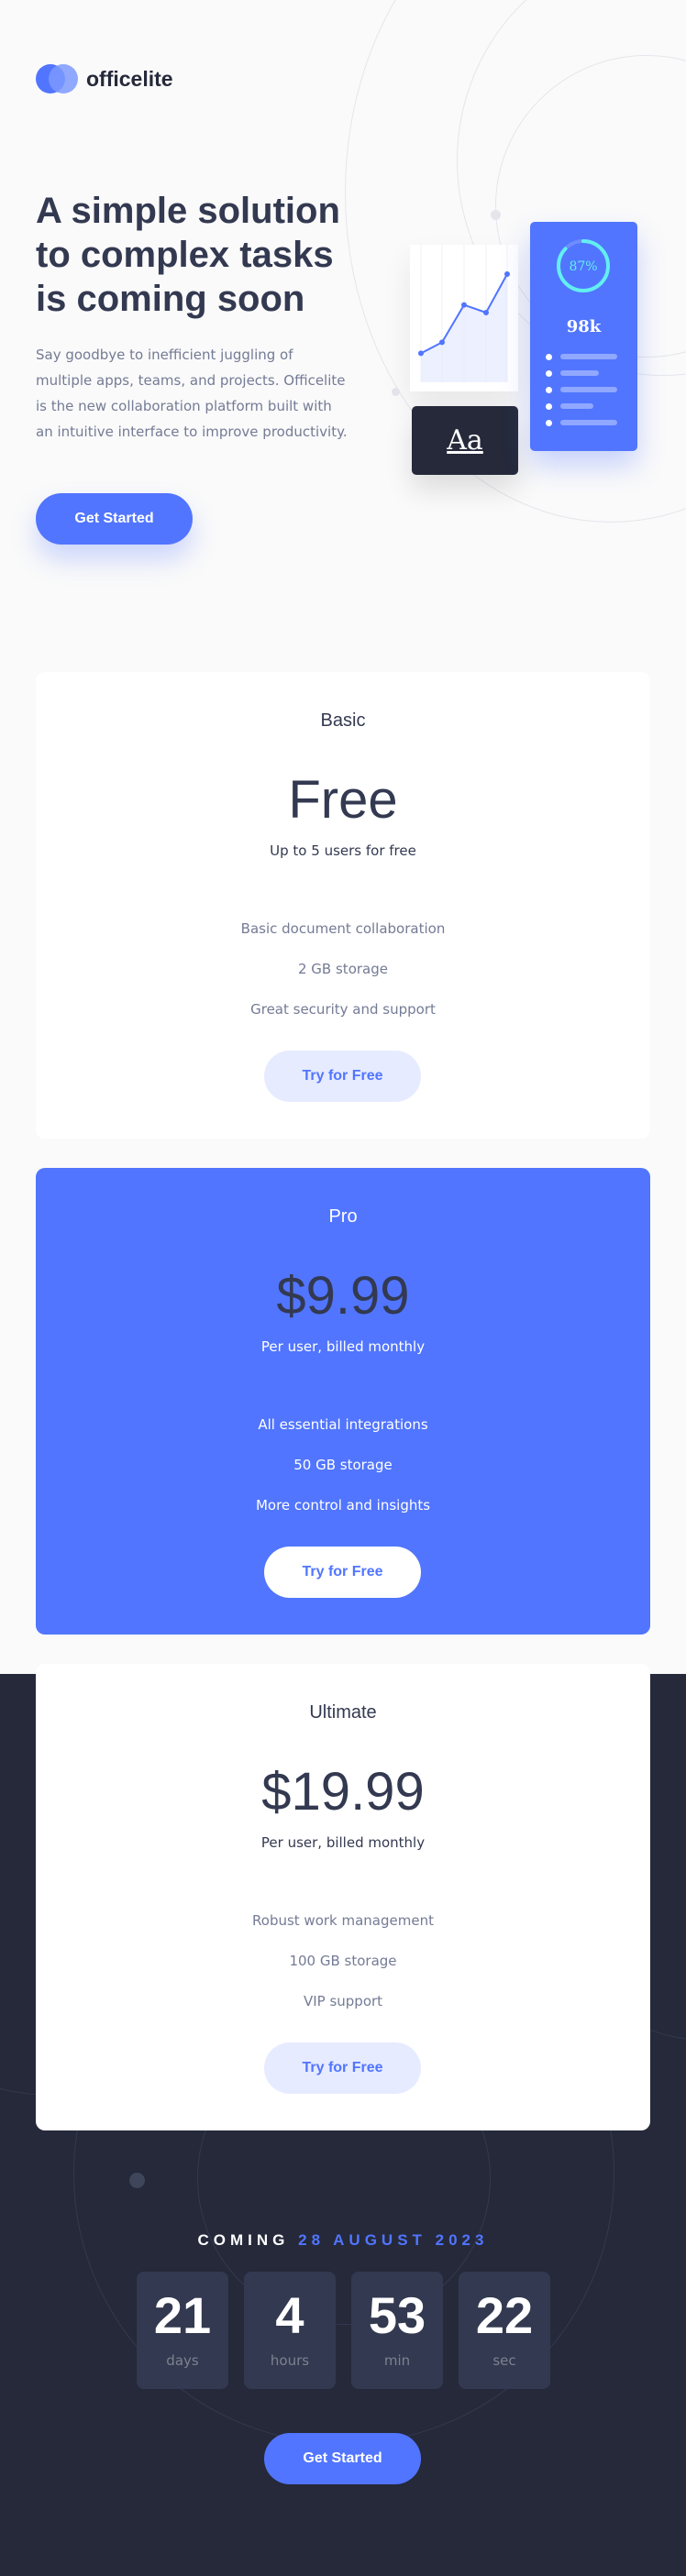  Describe the element at coordinates (343, 1792) in the screenshot. I see `plan-price: $19.99` at that location.